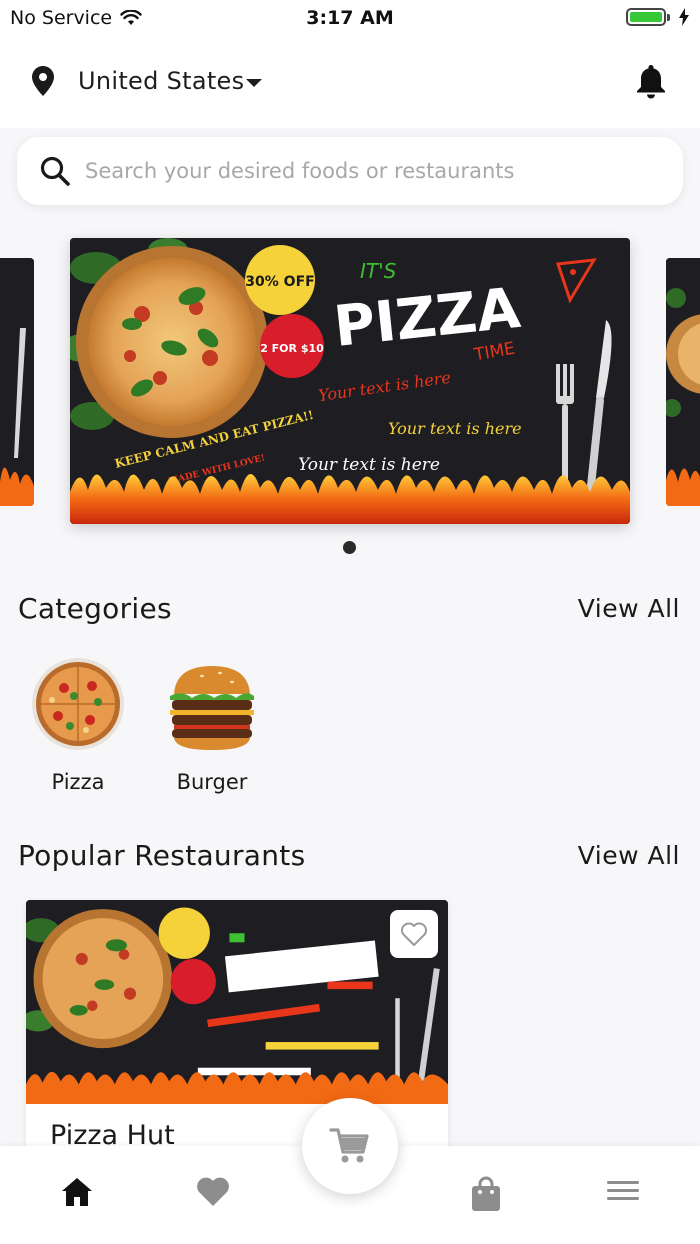  Describe the element at coordinates (629, 855) in the screenshot. I see `popular-view-all-button: View All` at that location.